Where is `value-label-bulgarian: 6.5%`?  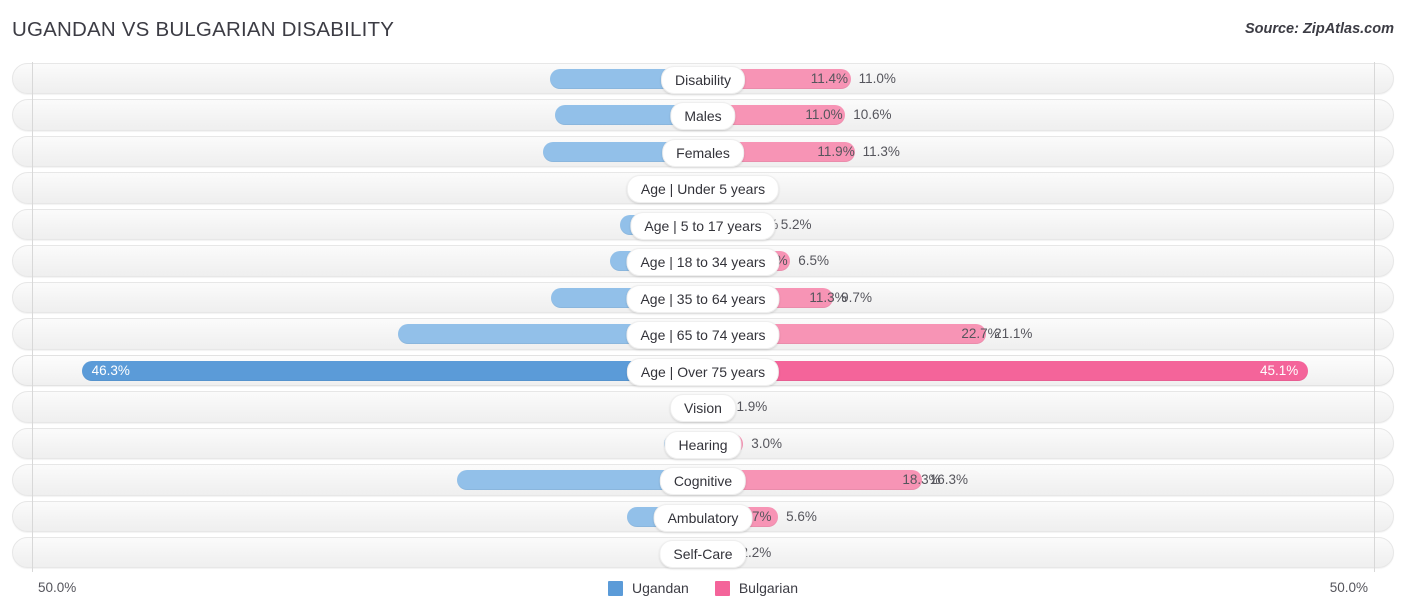 value-label-bulgarian: 6.5% is located at coordinates (813, 261).